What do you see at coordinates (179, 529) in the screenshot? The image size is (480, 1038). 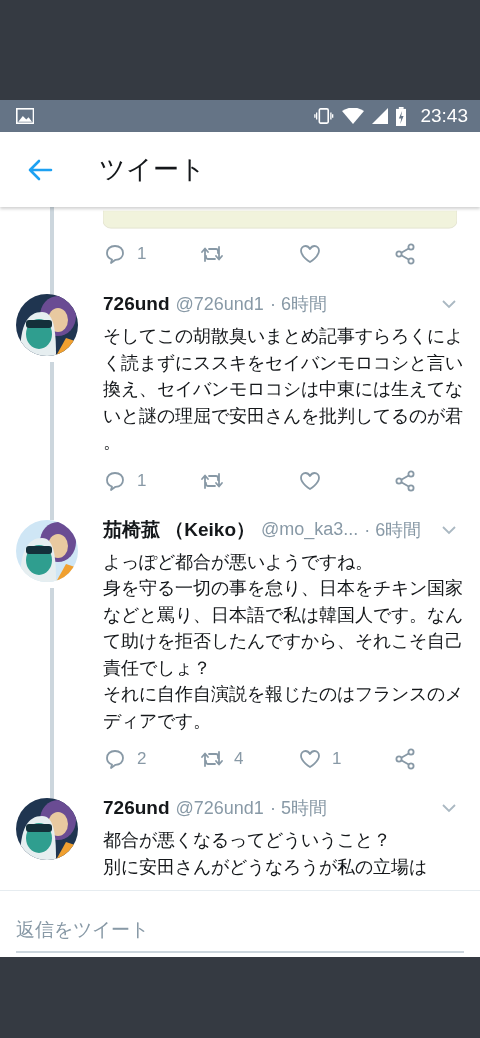 I see `author-name: 茄椅菰 （Keiko）` at bounding box center [179, 529].